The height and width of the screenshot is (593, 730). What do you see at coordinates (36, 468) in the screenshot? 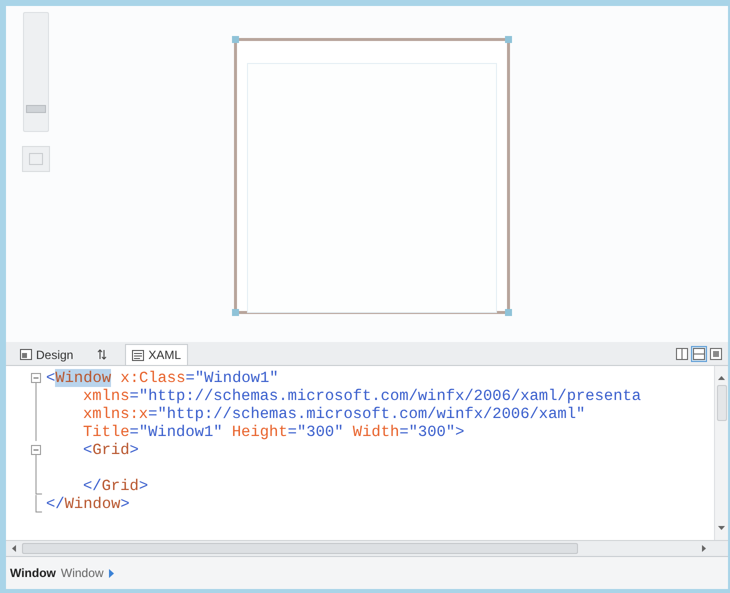
I see `fold-line-icon` at bounding box center [36, 468].